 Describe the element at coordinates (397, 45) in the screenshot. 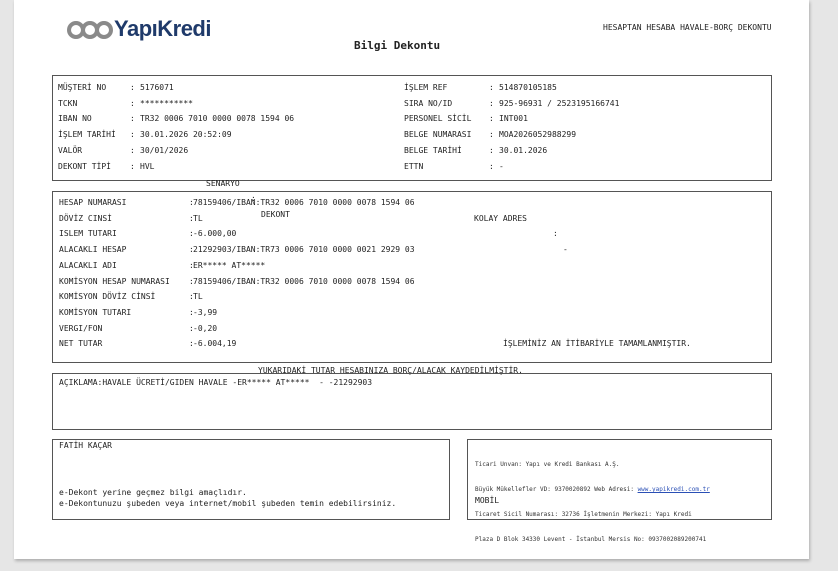

I see `document-title: Bilgi Dekontu` at that location.